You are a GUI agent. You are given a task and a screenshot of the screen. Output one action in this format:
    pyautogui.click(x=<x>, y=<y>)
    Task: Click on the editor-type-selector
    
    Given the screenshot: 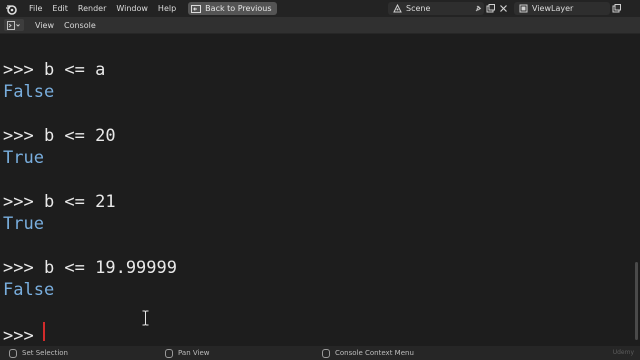 What is the action you would take?
    pyautogui.click(x=14, y=25)
    